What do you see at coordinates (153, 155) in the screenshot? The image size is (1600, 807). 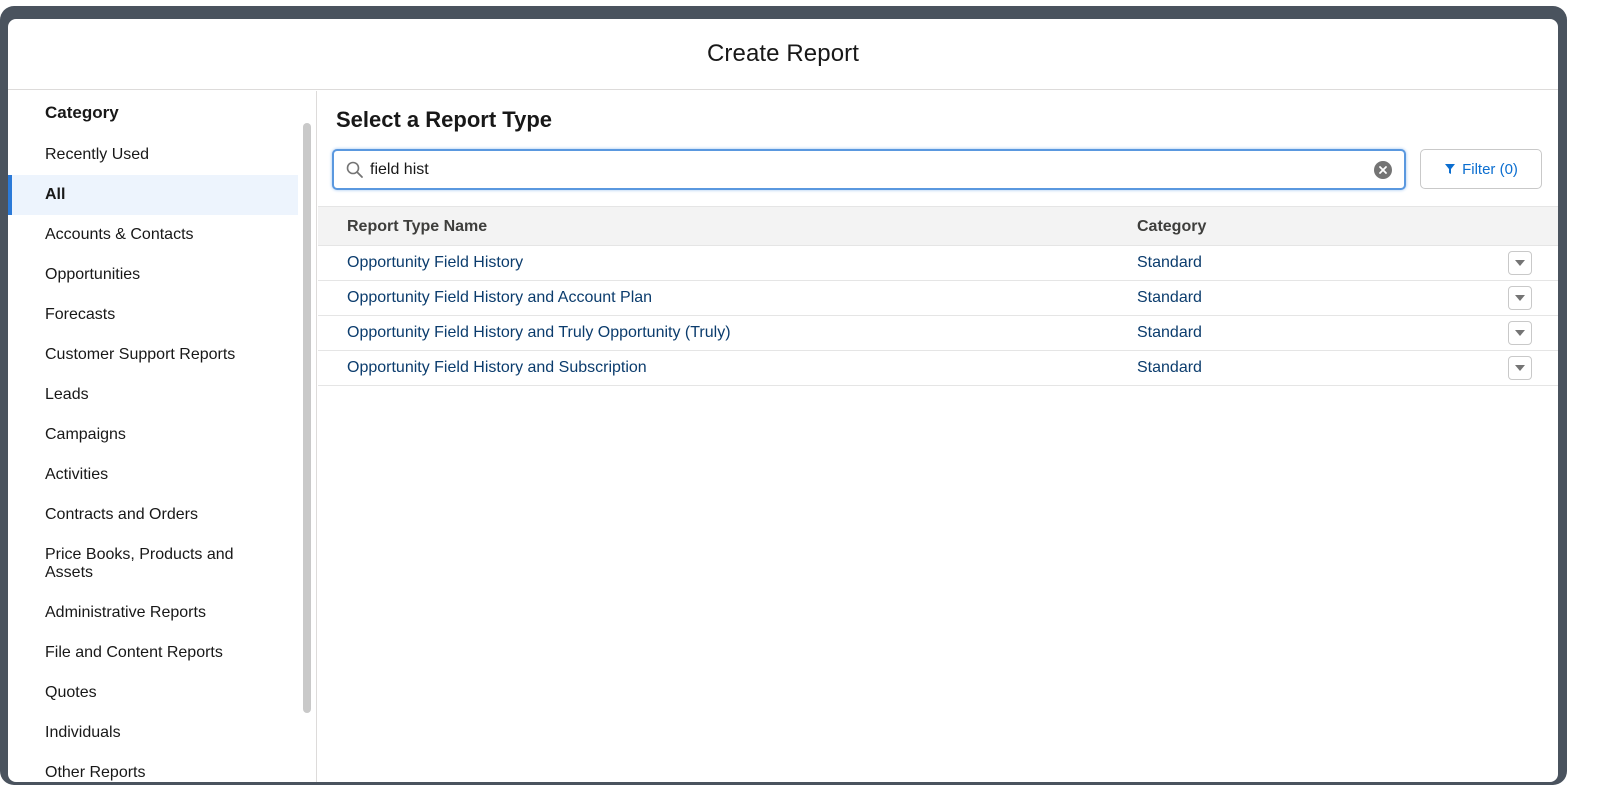 I see `category-item-recently-used: Recently Used` at bounding box center [153, 155].